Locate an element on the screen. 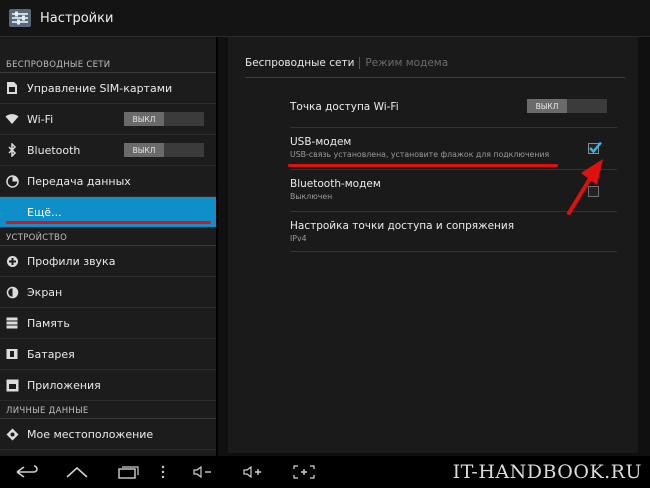 This screenshot has width=650, height=488. home-icon is located at coordinates (77, 472).